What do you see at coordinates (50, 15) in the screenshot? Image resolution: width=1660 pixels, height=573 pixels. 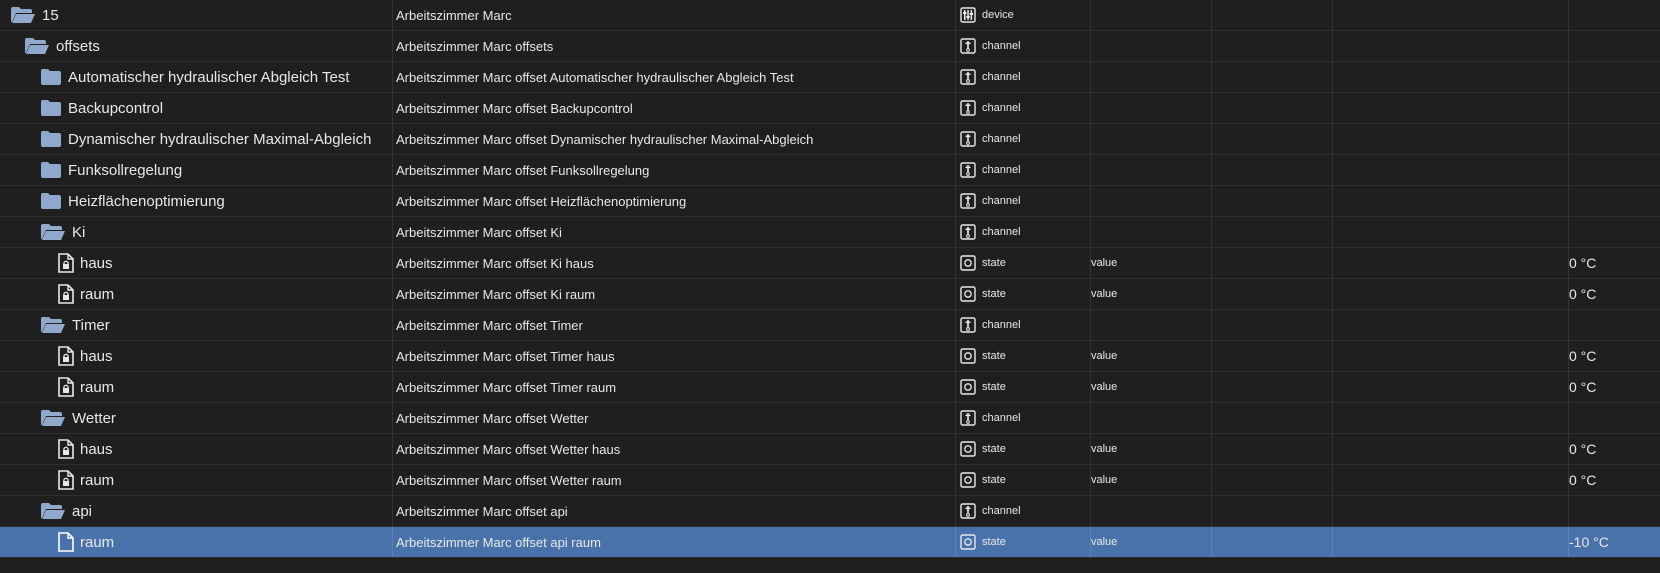 I see `object-id-label: 15` at bounding box center [50, 15].